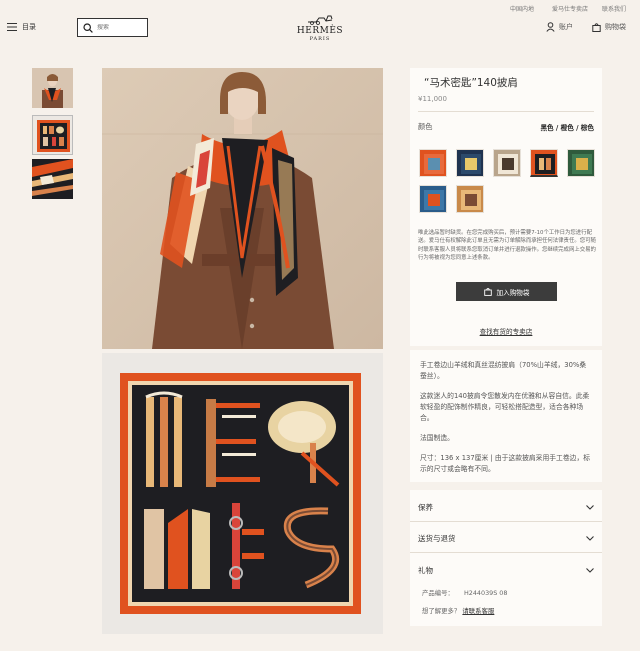  Describe the element at coordinates (438, 593) in the screenshot. I see `reference-label: 产品编号：` at that location.